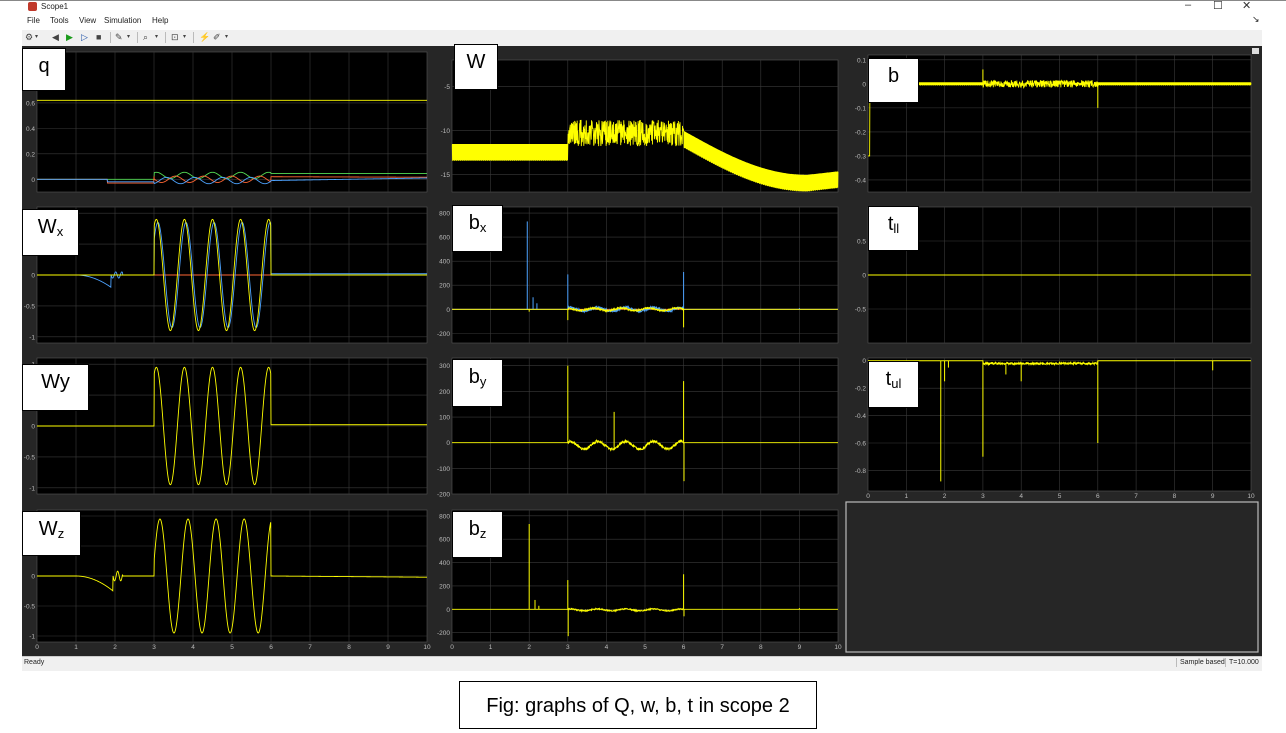 This screenshot has width=1286, height=733. What do you see at coordinates (446, 175) in the screenshot?
I see `y-tick-label: -15` at bounding box center [446, 175].